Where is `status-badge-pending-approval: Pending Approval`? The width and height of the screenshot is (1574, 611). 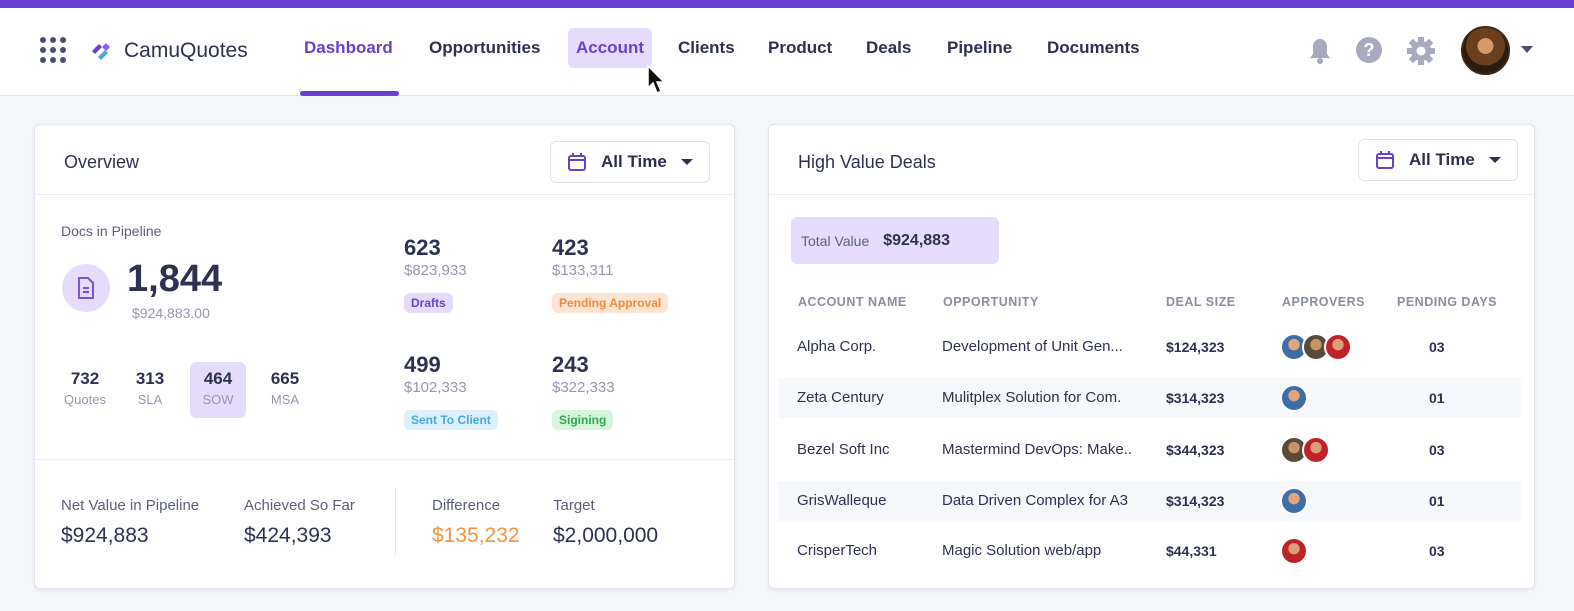
status-badge-pending-approval: Pending Approval is located at coordinates (610, 303).